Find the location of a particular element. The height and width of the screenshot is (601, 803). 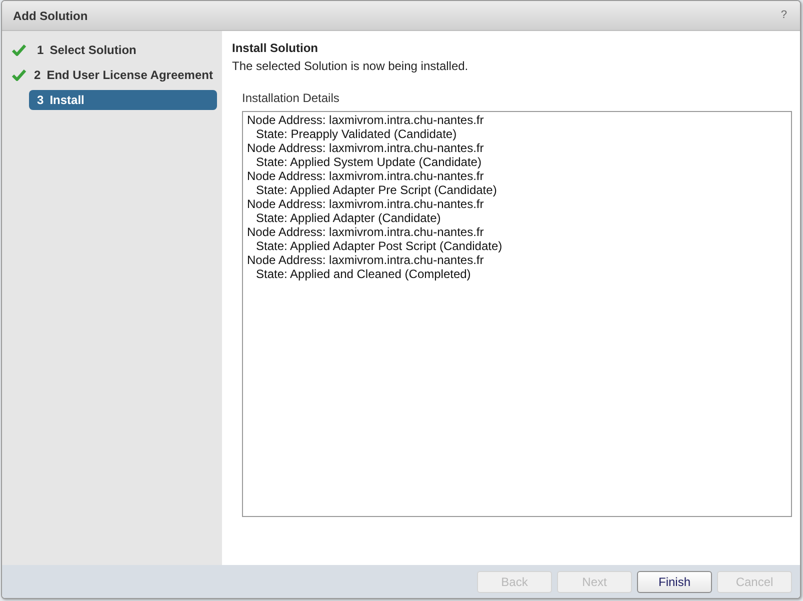

state-line: State: Applied and Cleaned (Completed) is located at coordinates (363, 274).